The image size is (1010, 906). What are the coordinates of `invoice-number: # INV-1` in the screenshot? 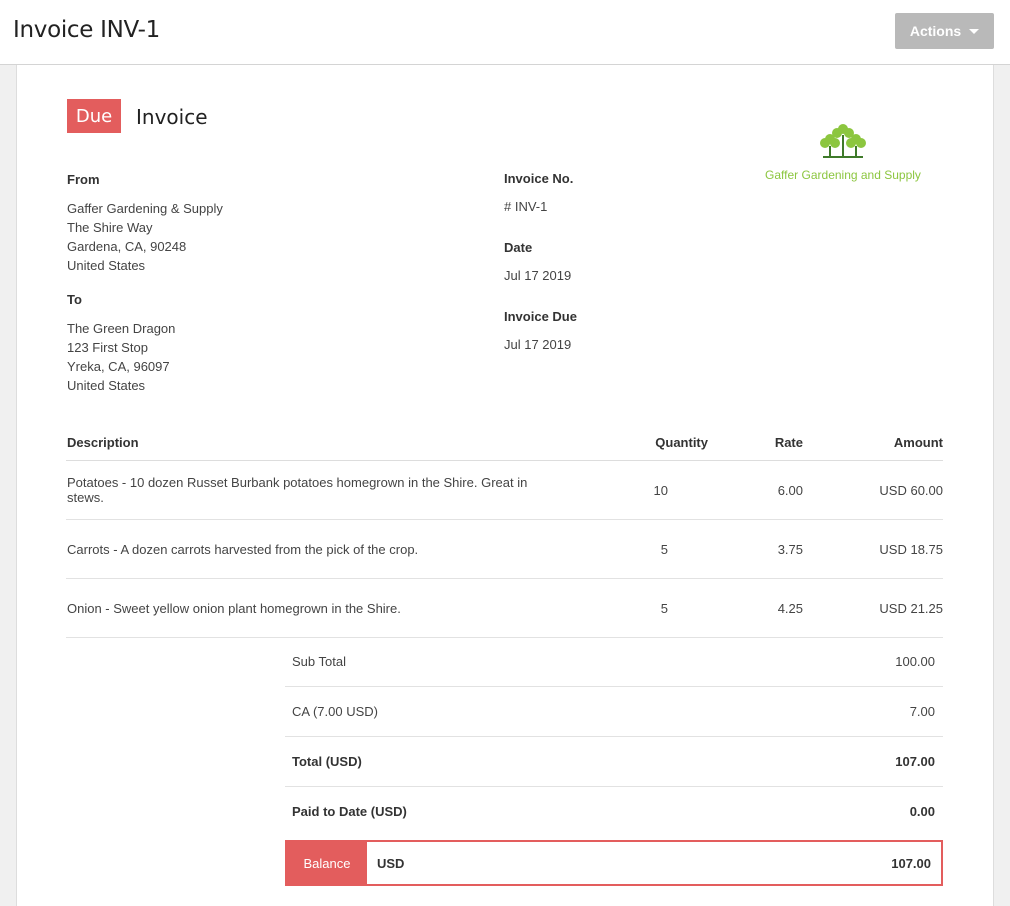 It's located at (526, 206).